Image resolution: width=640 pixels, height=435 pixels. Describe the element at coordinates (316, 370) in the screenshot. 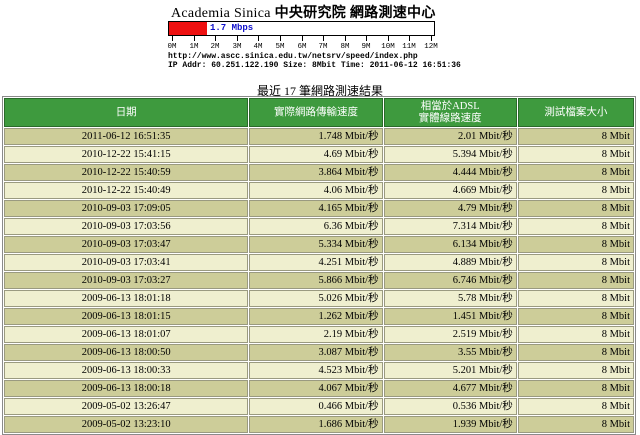

I see `cell-actual-speed: 4.523 Mbit/秒` at that location.